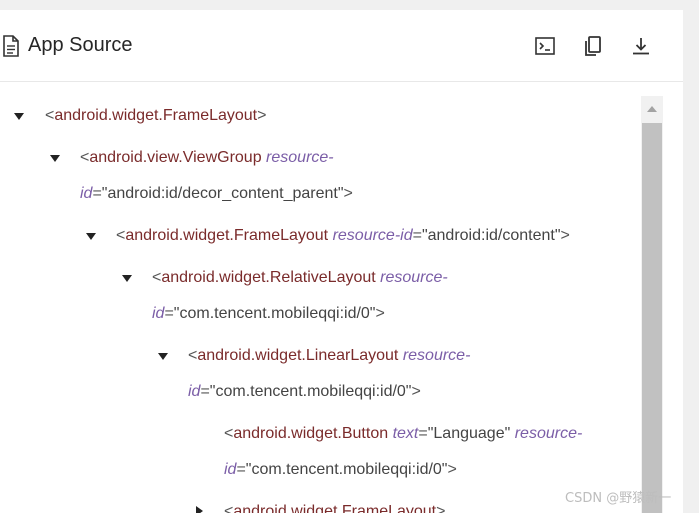  What do you see at coordinates (268, 277) in the screenshot?
I see `node-tag: android.widget.RelativeLayout` at bounding box center [268, 277].